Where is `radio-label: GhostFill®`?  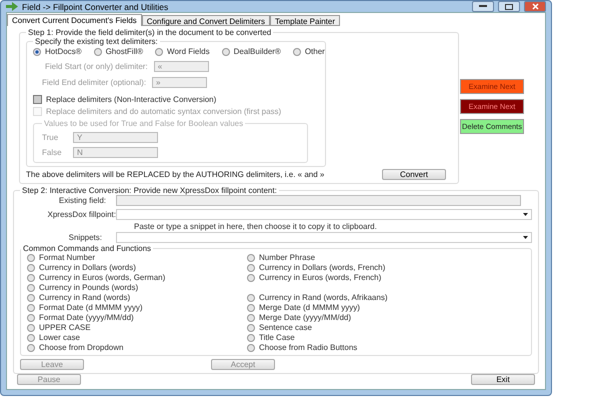
radio-label: GhostFill® is located at coordinates (125, 51).